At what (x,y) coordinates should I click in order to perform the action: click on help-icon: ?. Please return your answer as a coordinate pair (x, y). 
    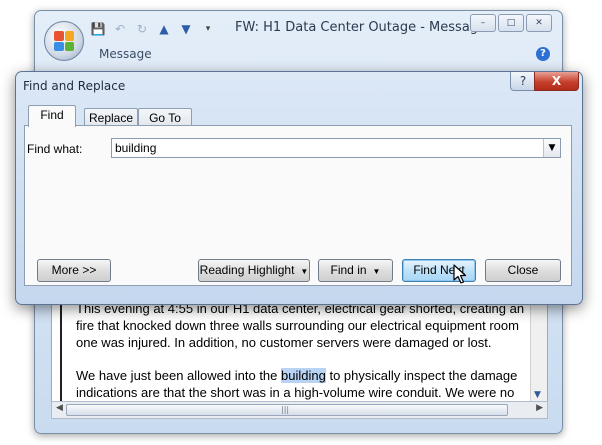
    Looking at the image, I should click on (543, 54).